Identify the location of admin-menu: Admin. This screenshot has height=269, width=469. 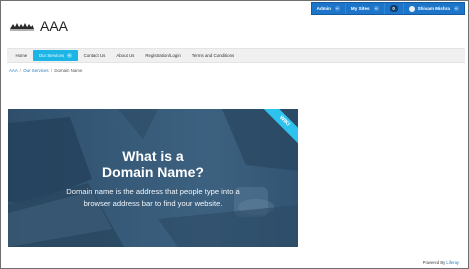
(329, 8).